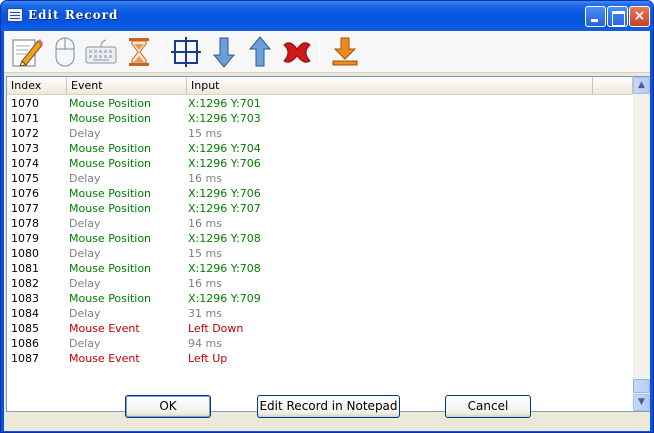 The image size is (654, 433). Describe the element at coordinates (25, 103) in the screenshot. I see `row-index: 1070` at that location.